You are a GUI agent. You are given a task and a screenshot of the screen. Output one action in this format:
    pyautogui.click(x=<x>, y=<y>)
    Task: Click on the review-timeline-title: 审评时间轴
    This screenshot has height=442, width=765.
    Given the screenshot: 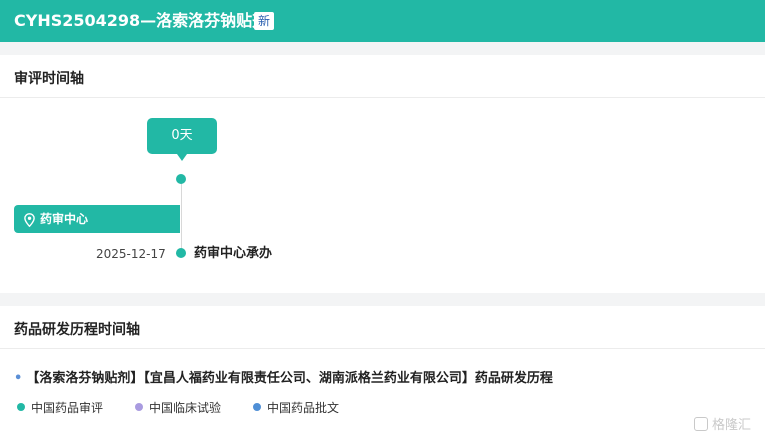 What is the action you would take?
    pyautogui.click(x=49, y=79)
    